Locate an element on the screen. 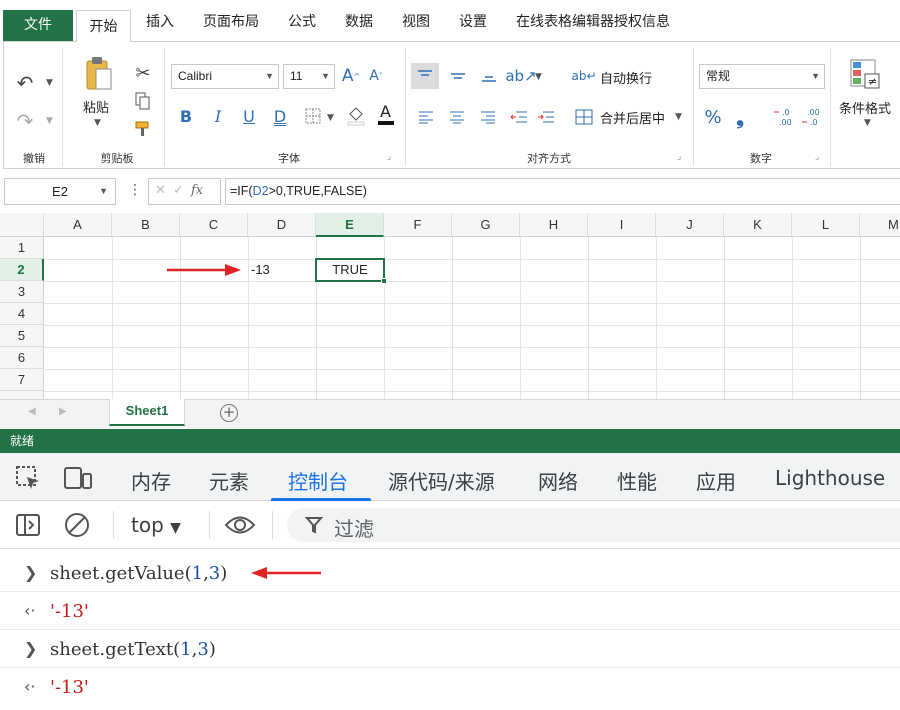 Image resolution: width=900 pixels, height=710 pixels. console-command: sheet.getValue(1,3) is located at coordinates (138, 573).